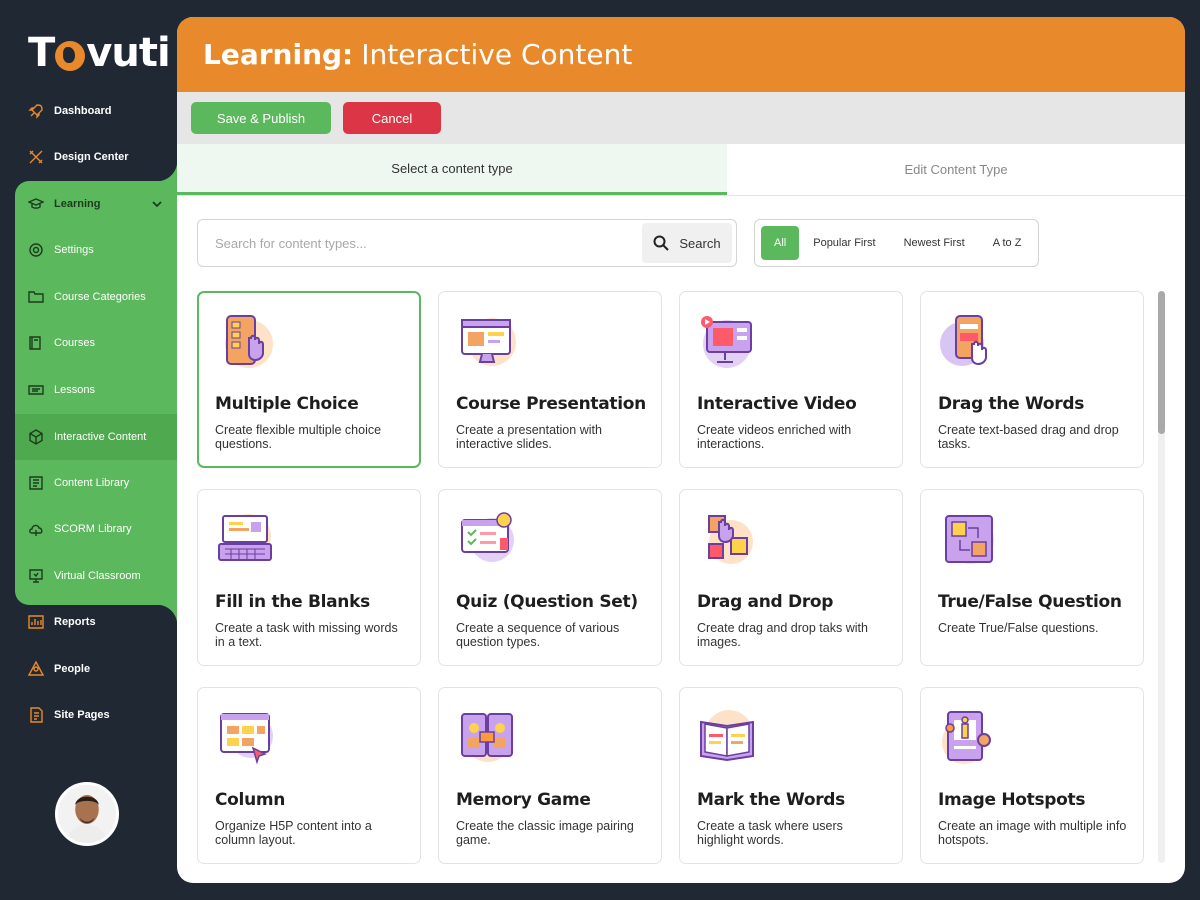 The width and height of the screenshot is (1200, 900). What do you see at coordinates (83, 111) in the screenshot?
I see `sidebar-item-label: Dashboard` at bounding box center [83, 111].